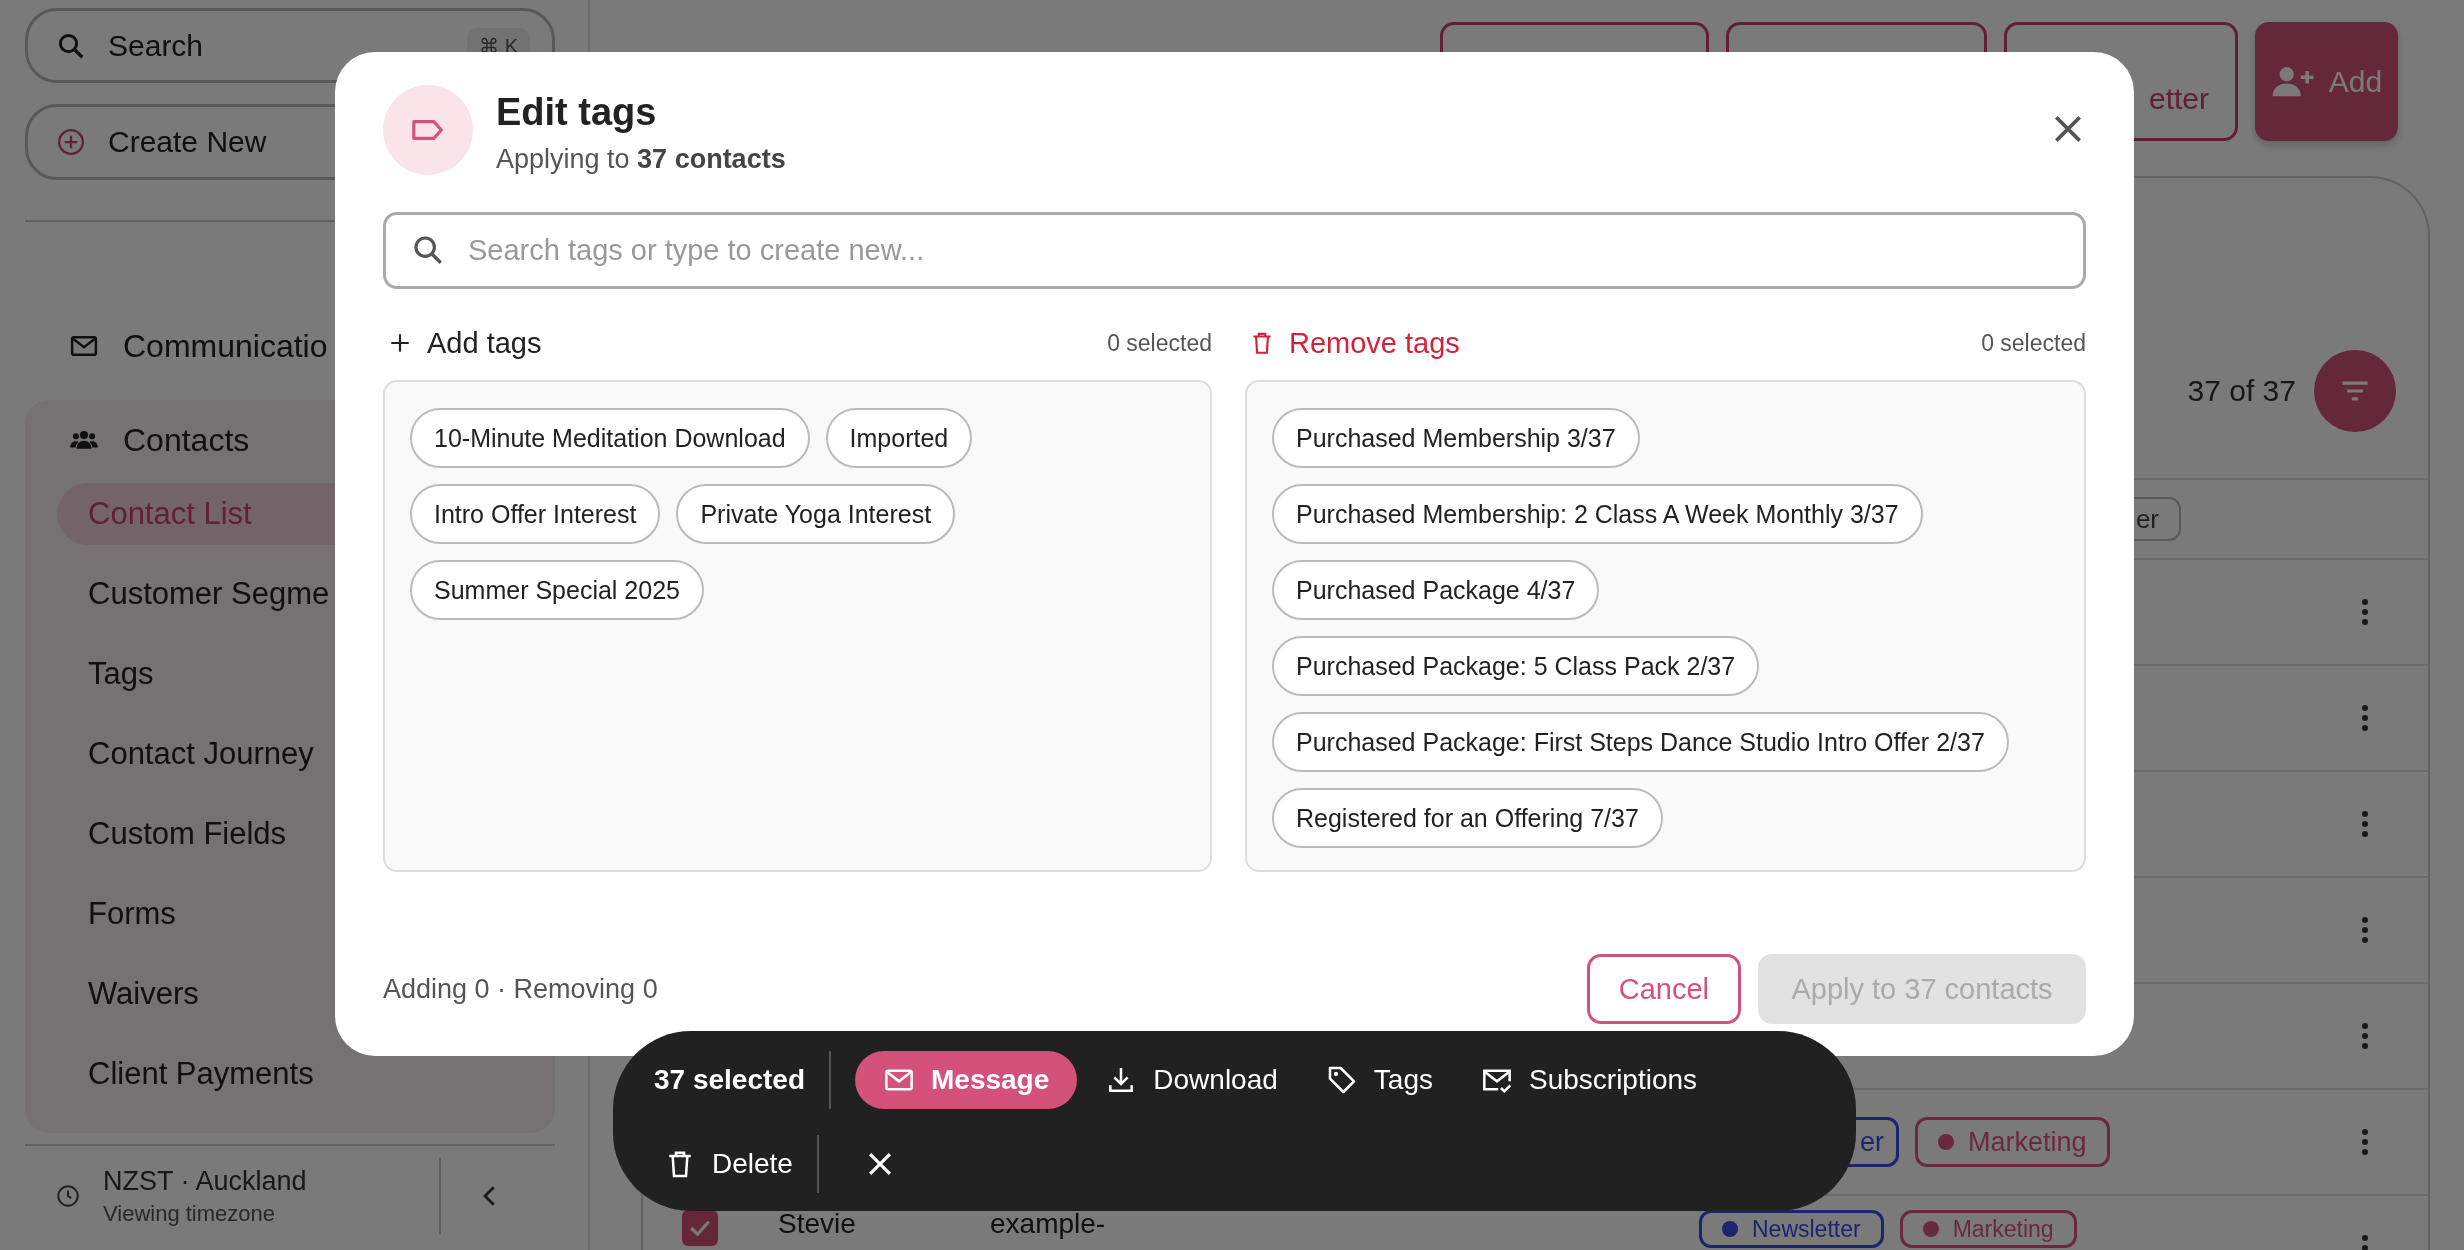 The image size is (2464, 1250). What do you see at coordinates (966, 1080) in the screenshot?
I see `bulk-action-button: Message` at bounding box center [966, 1080].